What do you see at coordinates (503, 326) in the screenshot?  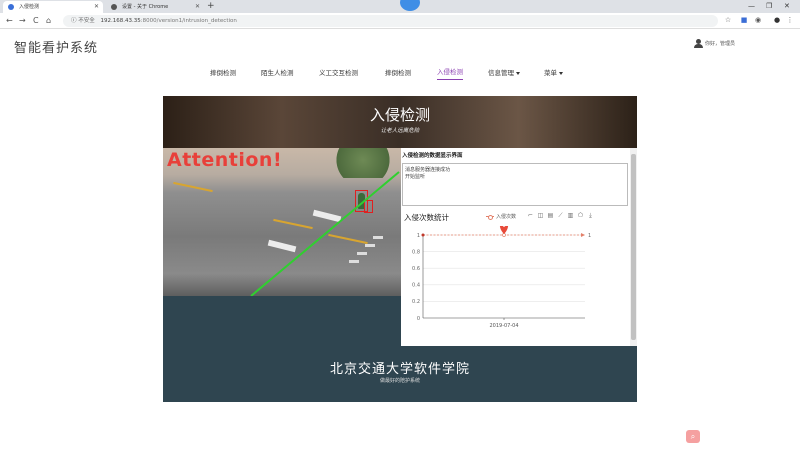 I see `x-tick-label: 2019-07-04` at bounding box center [503, 326].